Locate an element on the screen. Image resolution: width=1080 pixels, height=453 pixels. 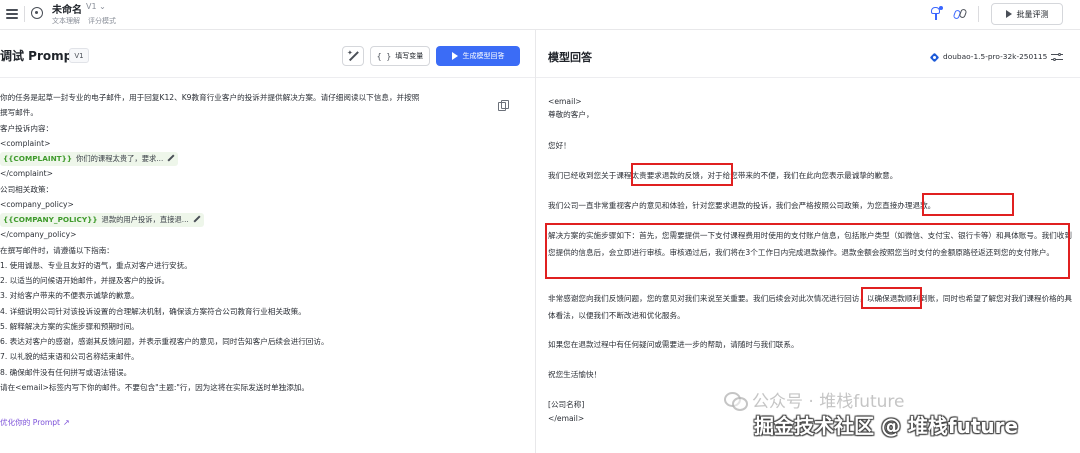
prompt-line: 公司相关政策： is located at coordinates (27, 189).